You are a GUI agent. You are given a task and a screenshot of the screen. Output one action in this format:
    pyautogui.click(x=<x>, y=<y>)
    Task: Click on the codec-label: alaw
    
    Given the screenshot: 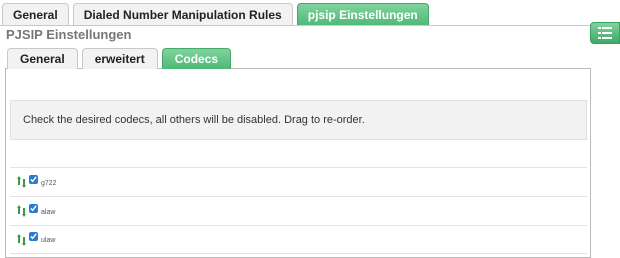 What is the action you would take?
    pyautogui.click(x=48, y=212)
    